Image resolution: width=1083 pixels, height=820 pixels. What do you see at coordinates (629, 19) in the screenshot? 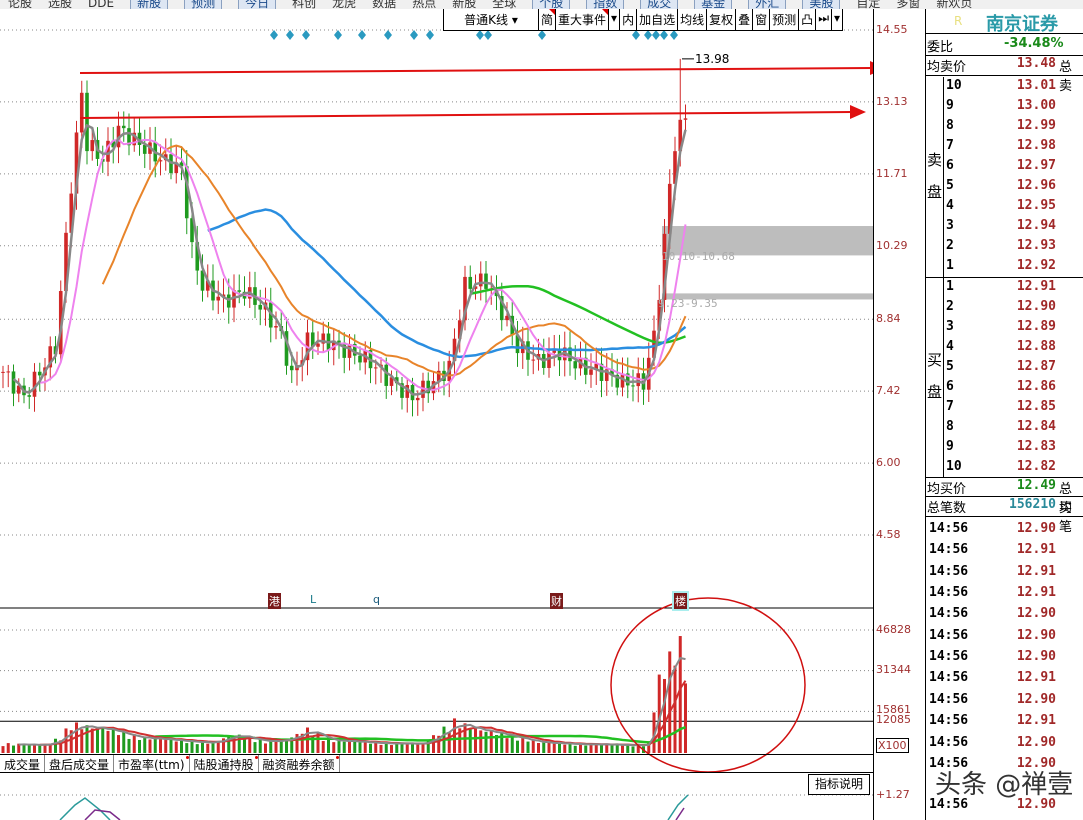
I see `inner-button: 内` at bounding box center [629, 19].